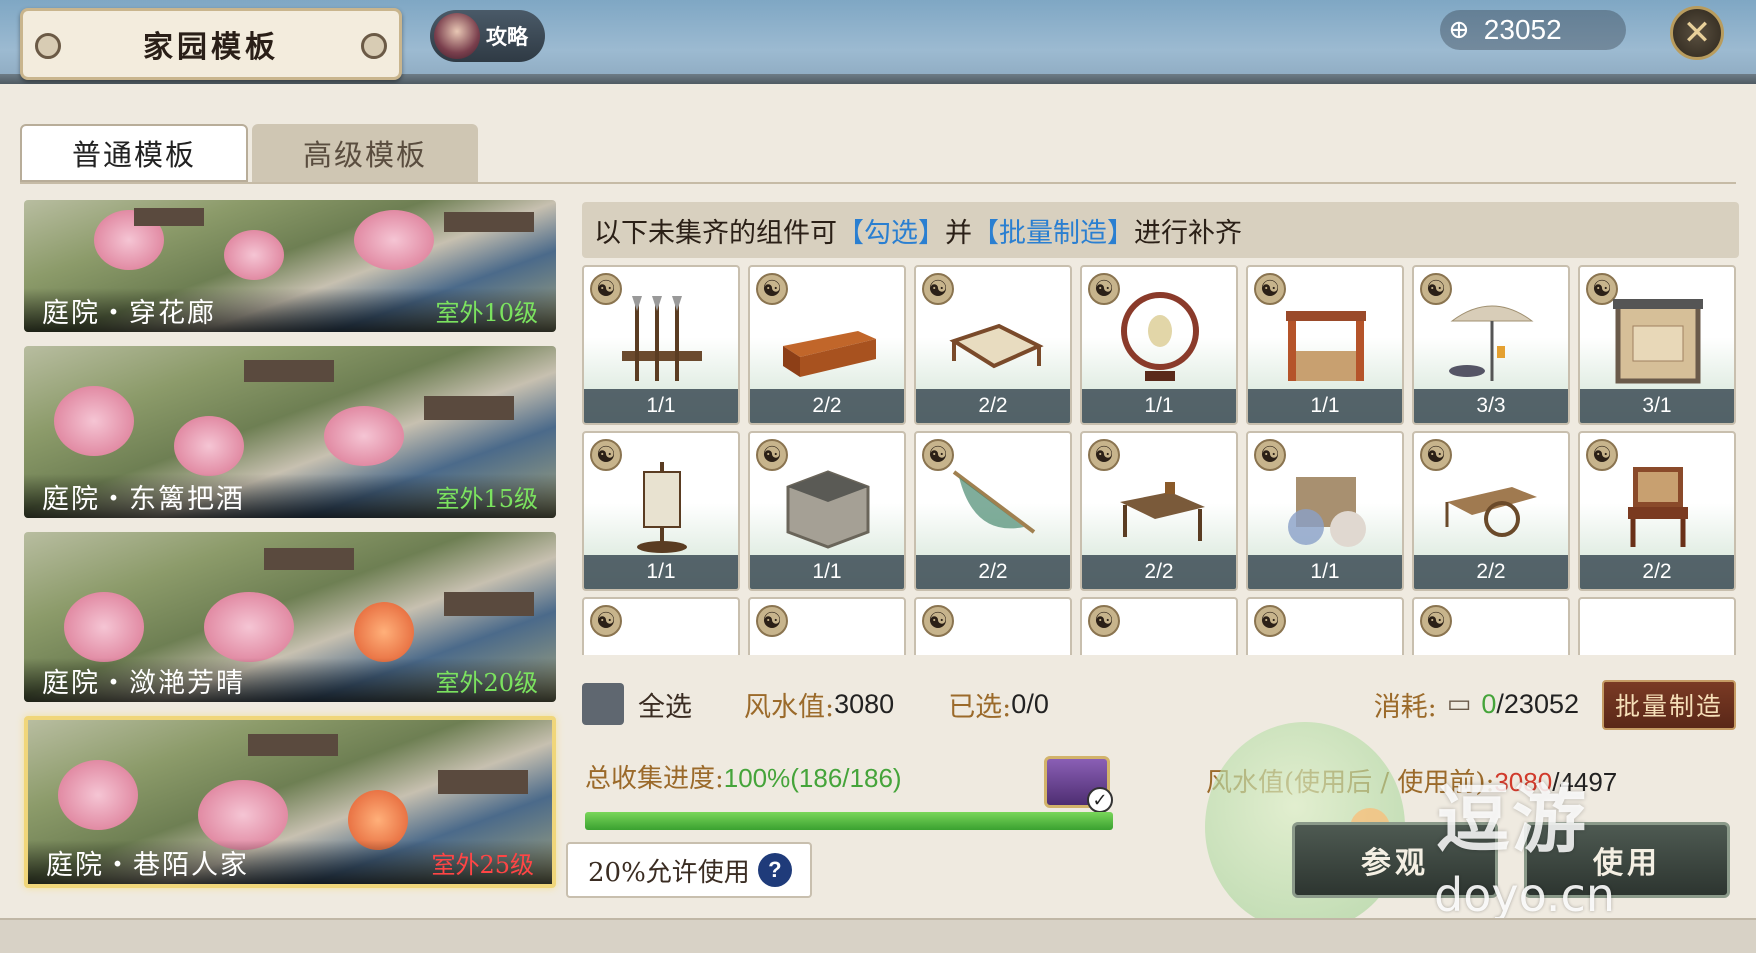 Image resolution: width=1756 pixels, height=953 pixels. I want to click on template-name: 庭院・潋滟芳晴, so click(143, 683).